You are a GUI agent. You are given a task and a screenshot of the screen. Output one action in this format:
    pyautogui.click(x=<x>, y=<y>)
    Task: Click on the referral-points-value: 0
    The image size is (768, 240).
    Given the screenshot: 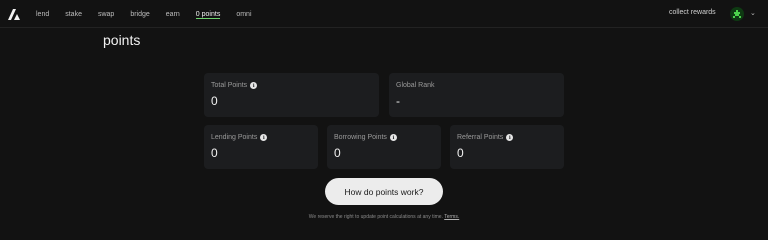 What is the action you would take?
    pyautogui.click(x=460, y=153)
    